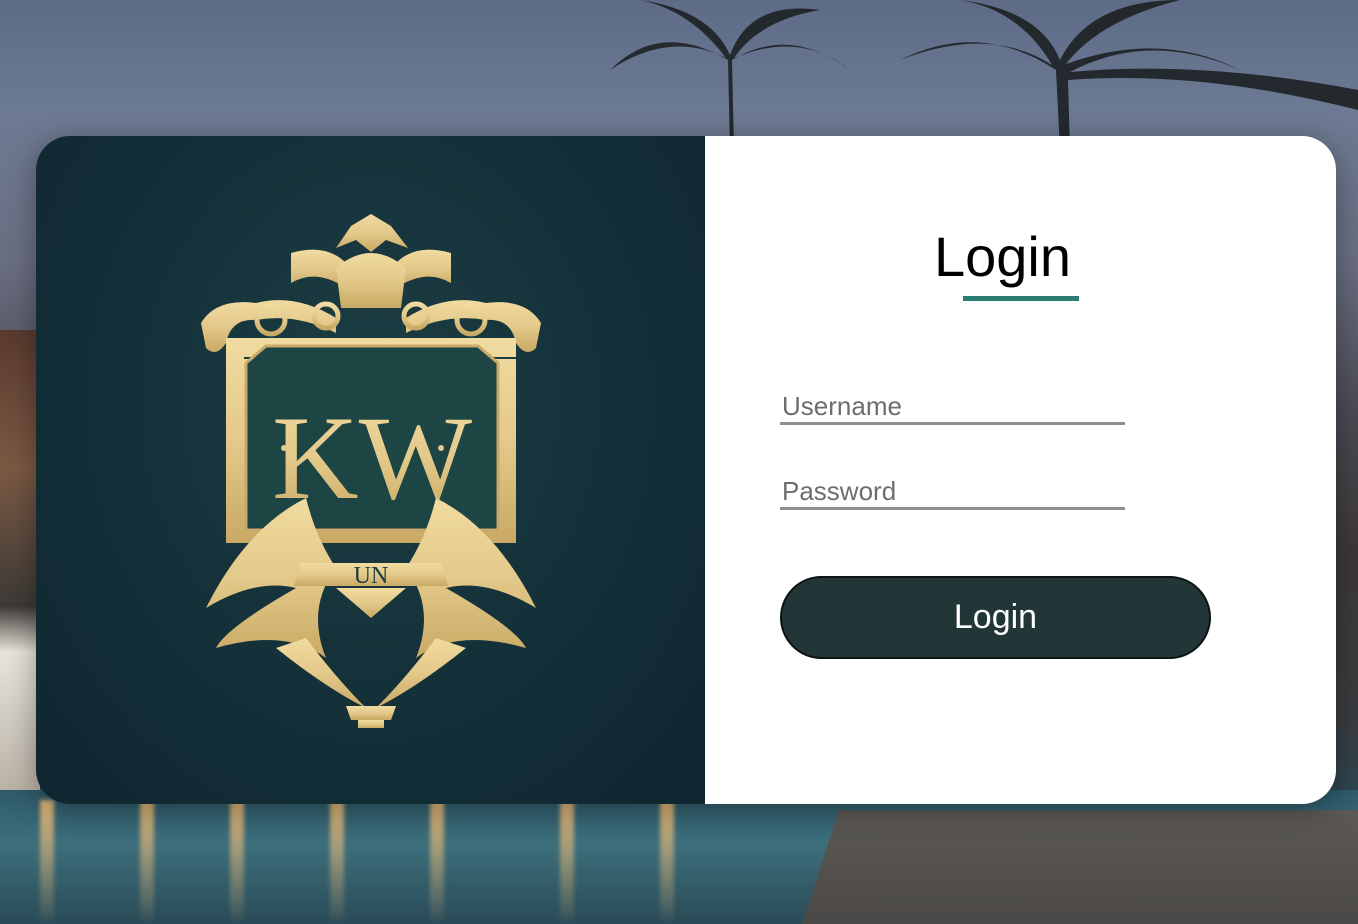 The width and height of the screenshot is (1358, 924). Describe the element at coordinates (952, 408) in the screenshot. I see `username-input` at that location.